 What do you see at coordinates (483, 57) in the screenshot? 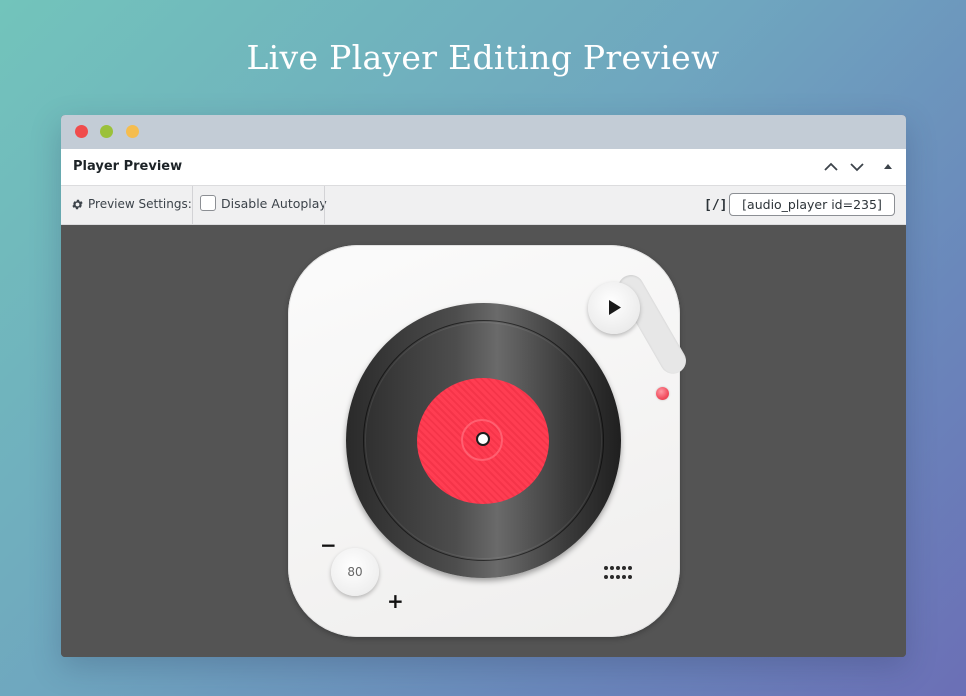
I see `page-title: Live Player Editing Preview` at bounding box center [483, 57].